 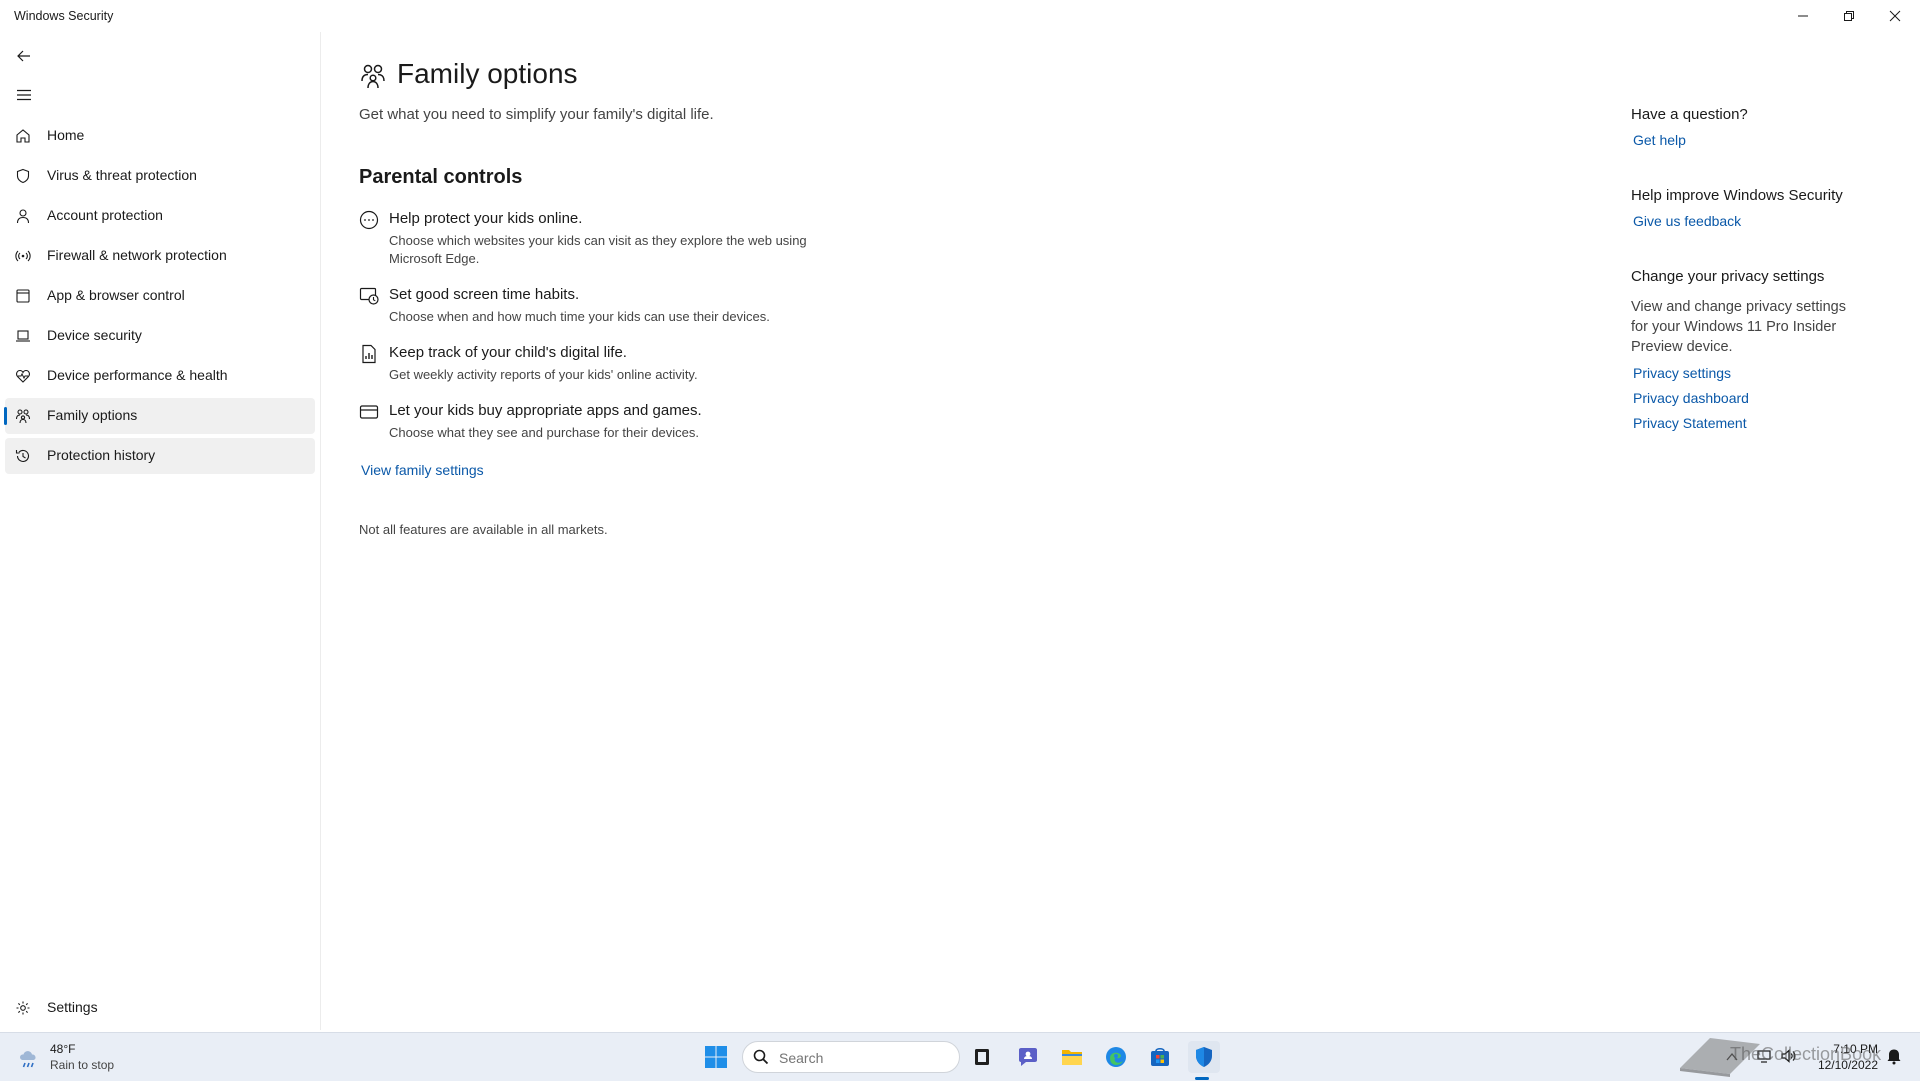 I want to click on sidebar-item-label: Account protection, so click(x=105, y=215).